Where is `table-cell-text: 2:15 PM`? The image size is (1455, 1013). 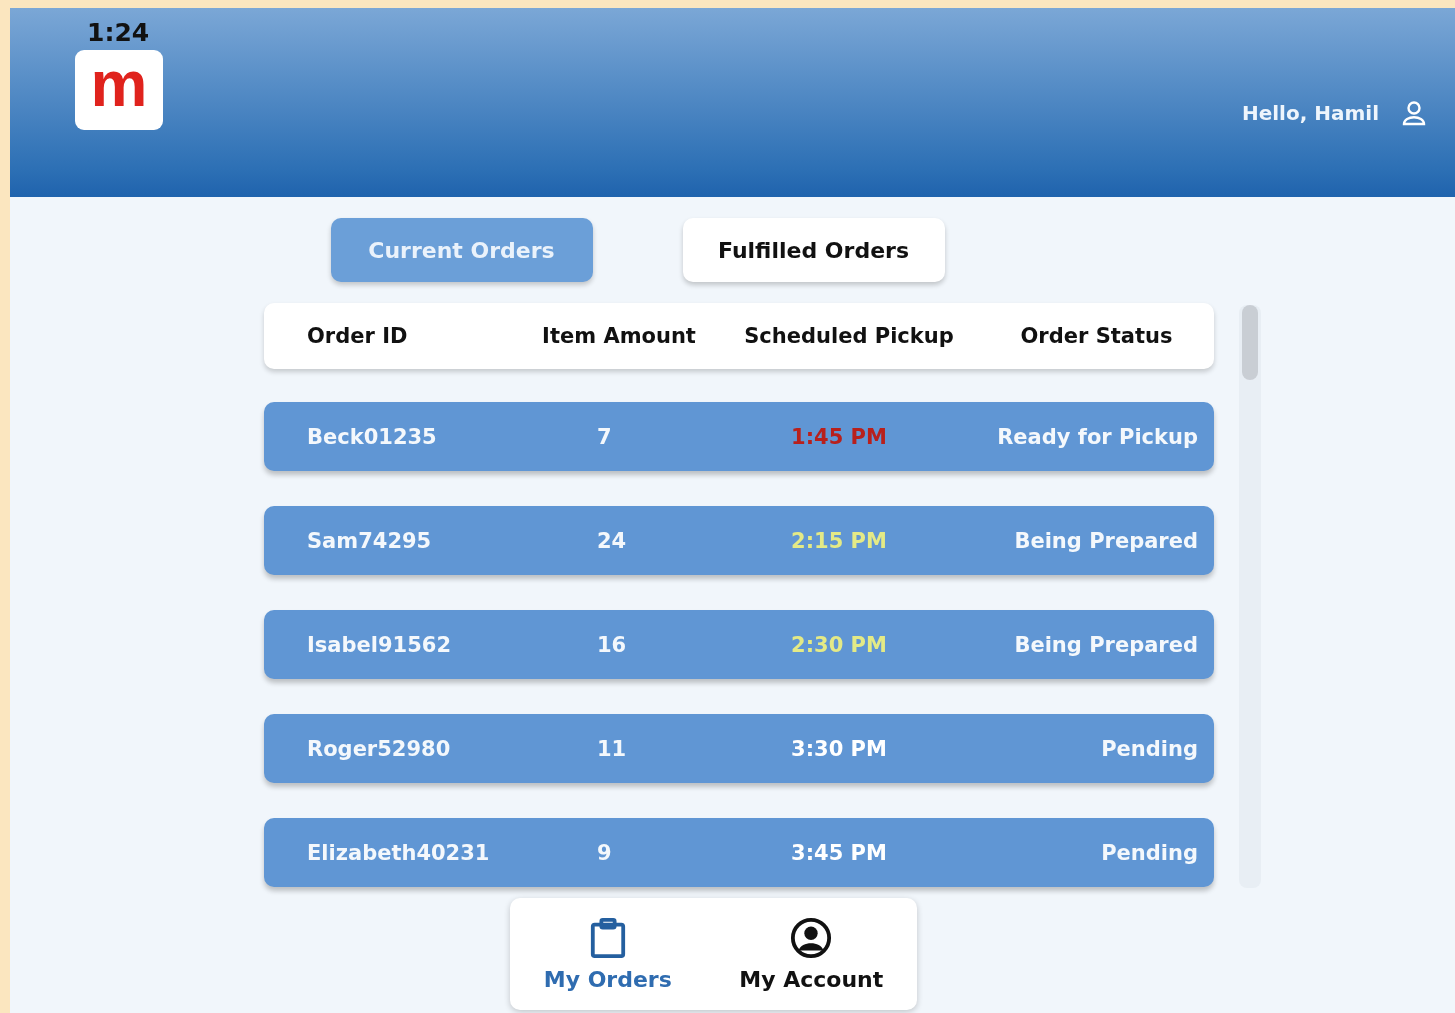 table-cell-text: 2:15 PM is located at coordinates (839, 540).